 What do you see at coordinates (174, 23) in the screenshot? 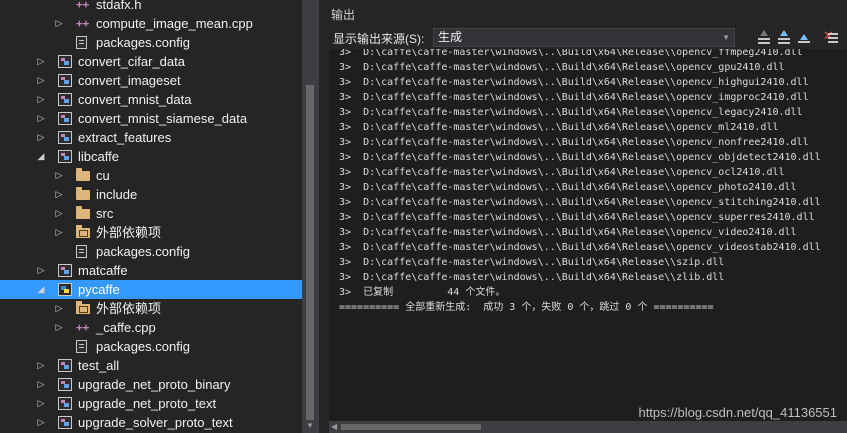
I see `tree-item-label: compute_image_mean.cpp` at bounding box center [174, 23].